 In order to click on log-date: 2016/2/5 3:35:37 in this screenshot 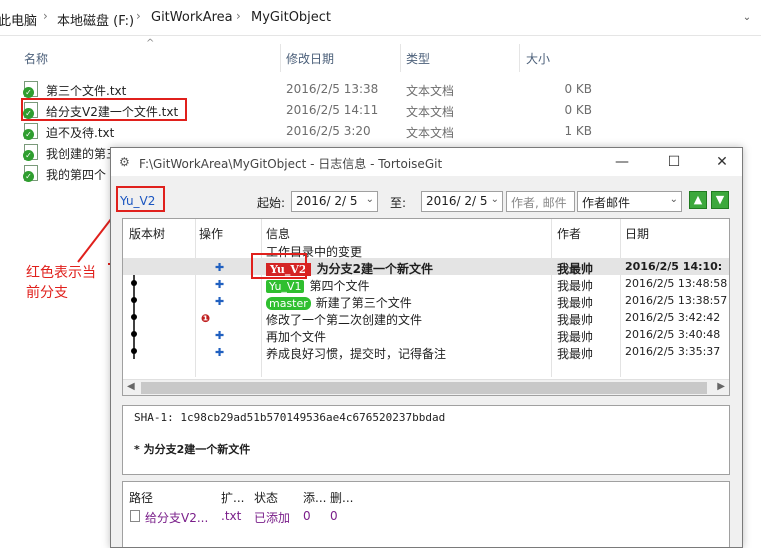, I will do `click(673, 351)`.